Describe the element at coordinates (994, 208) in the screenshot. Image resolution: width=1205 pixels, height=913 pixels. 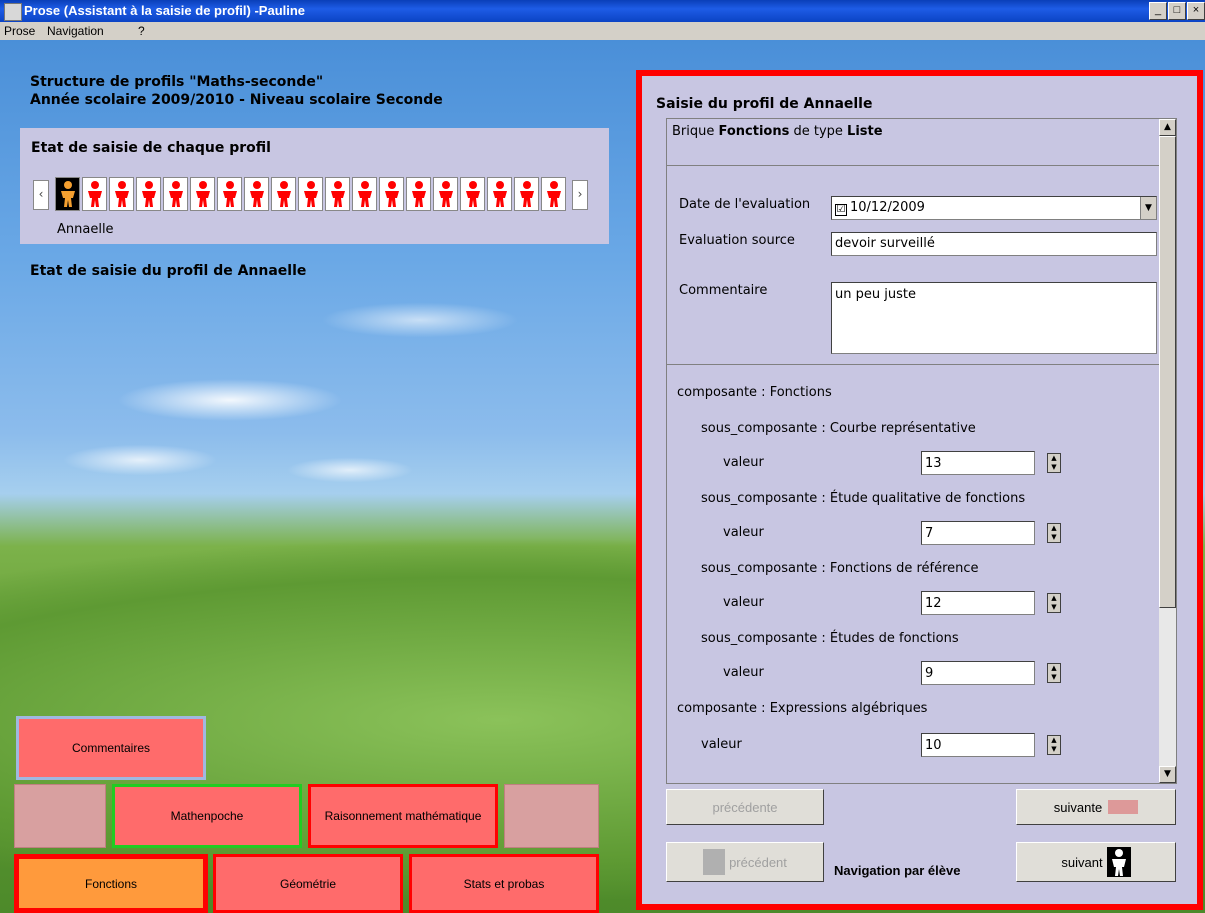
I see `date-picker: ☑ 10/12/2009 ▼` at that location.